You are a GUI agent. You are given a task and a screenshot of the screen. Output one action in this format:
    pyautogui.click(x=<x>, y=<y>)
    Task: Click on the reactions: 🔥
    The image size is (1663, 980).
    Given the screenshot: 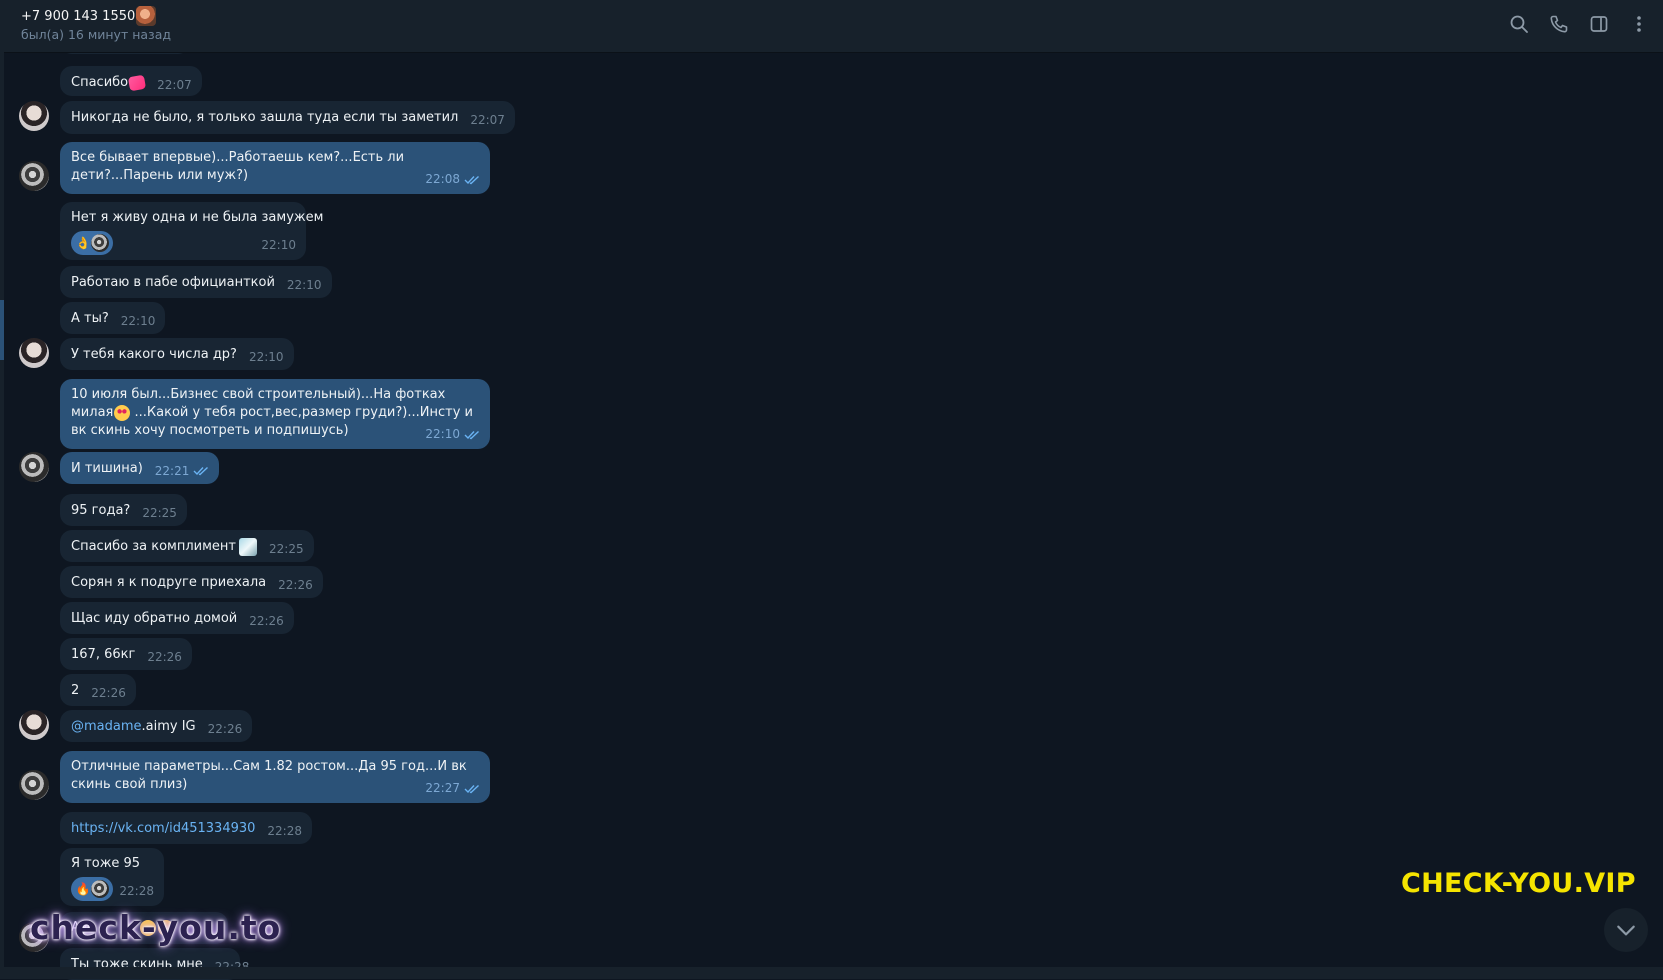 What is the action you would take?
    pyautogui.click(x=92, y=889)
    